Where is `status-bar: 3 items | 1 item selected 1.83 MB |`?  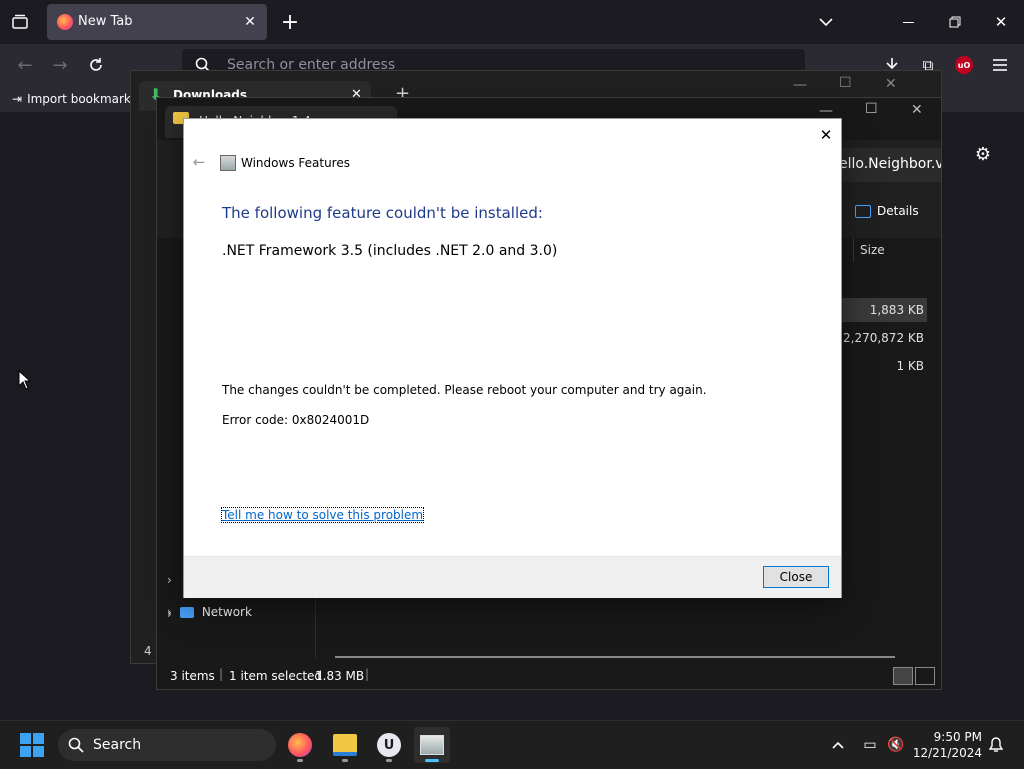 status-bar: 3 items | 1 item selected 1.83 MB | is located at coordinates (549, 676).